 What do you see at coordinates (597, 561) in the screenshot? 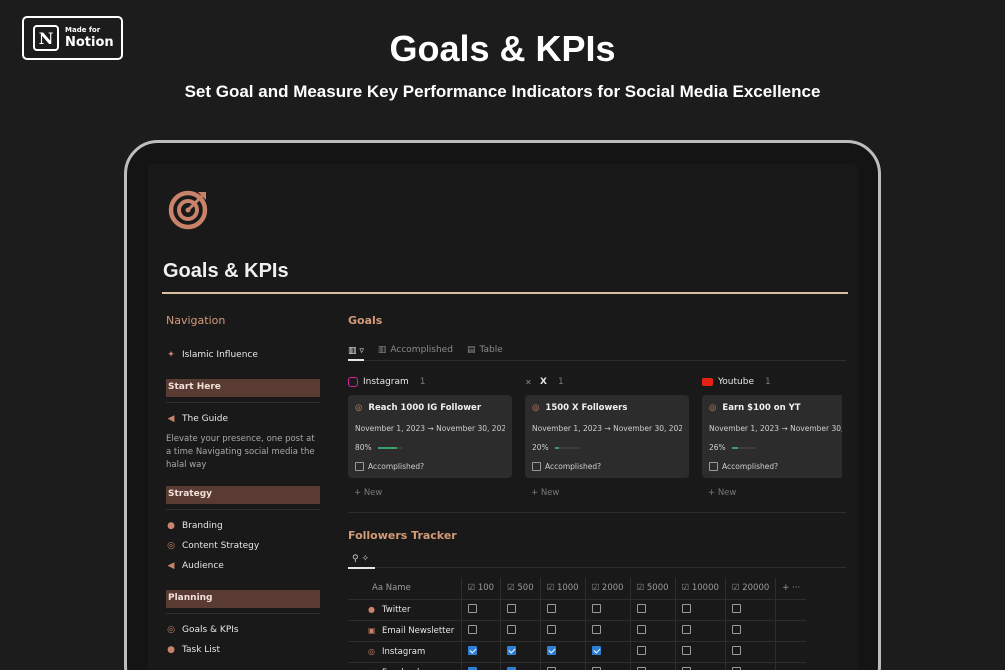
I see `tracker-view-tabs: ⚲ ✧` at bounding box center [597, 561].